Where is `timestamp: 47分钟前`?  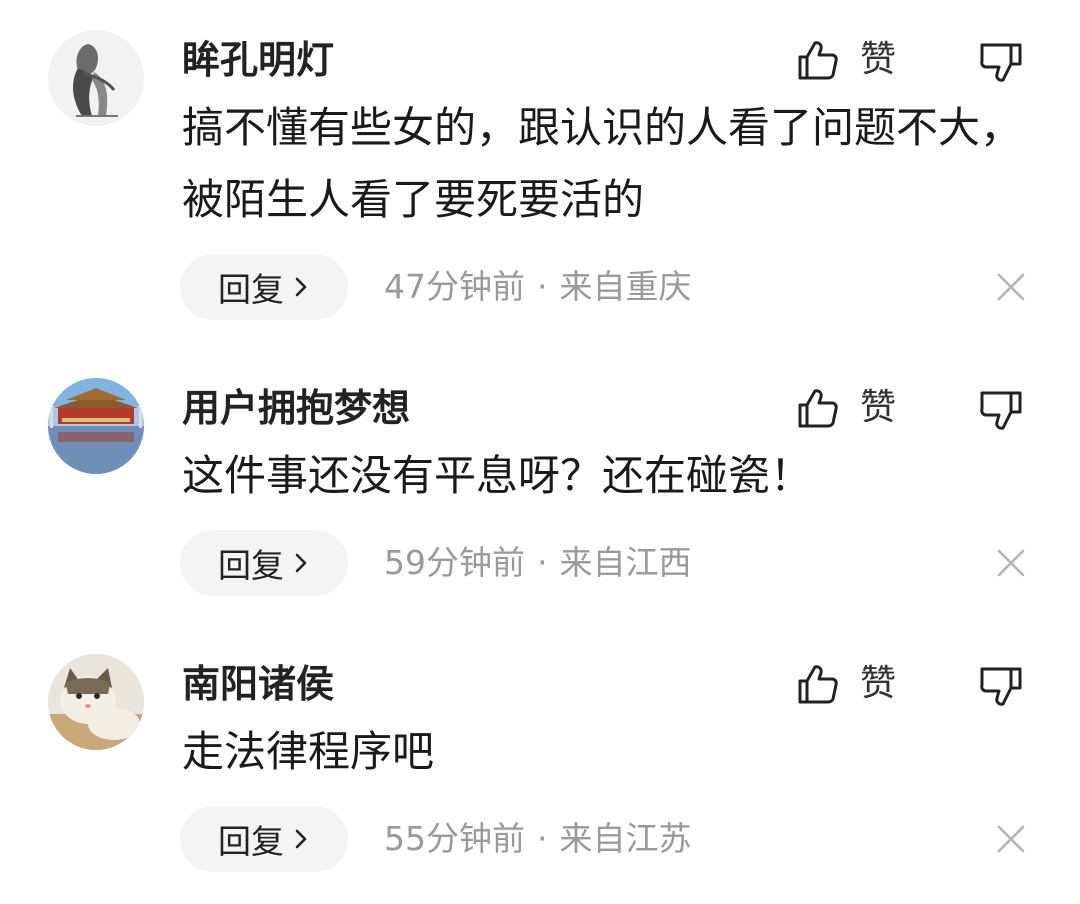
timestamp: 47分钟前 is located at coordinates (454, 286).